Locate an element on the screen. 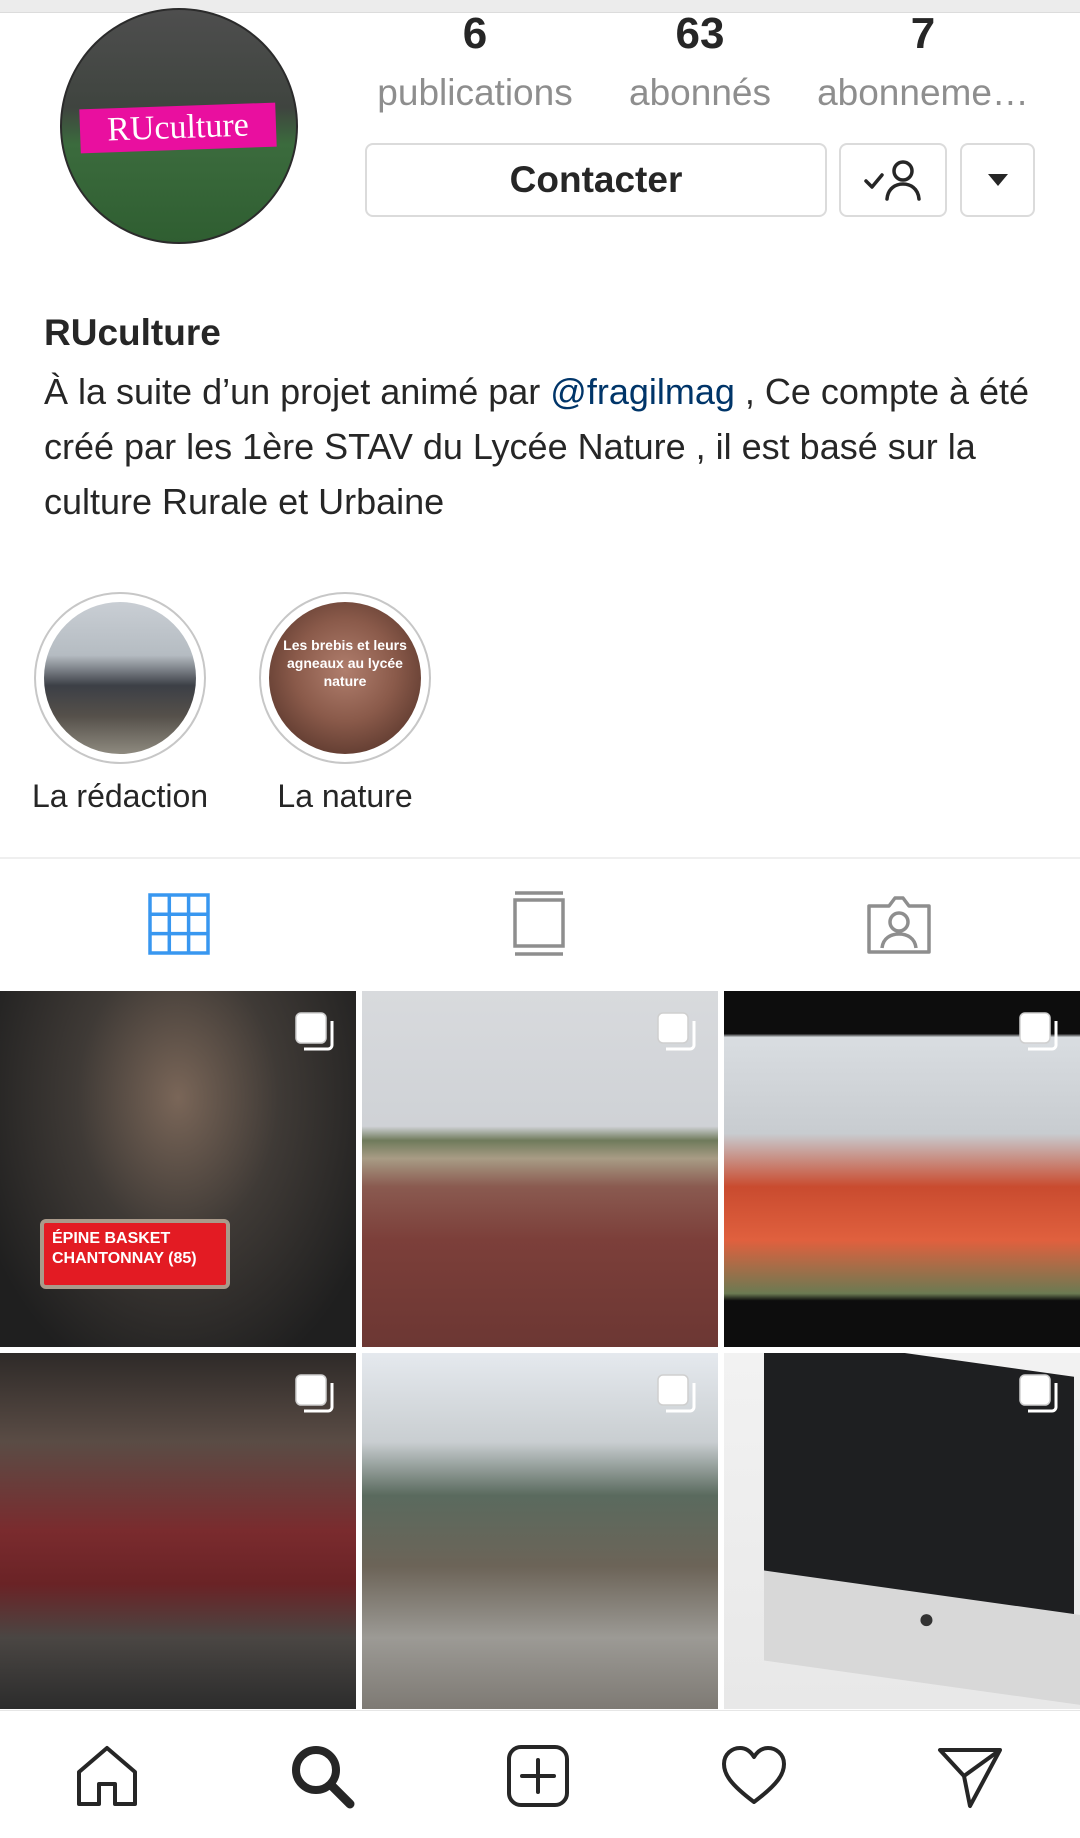 The image size is (1080, 1838). stat-following-count: 7 is located at coordinates (923, 33).